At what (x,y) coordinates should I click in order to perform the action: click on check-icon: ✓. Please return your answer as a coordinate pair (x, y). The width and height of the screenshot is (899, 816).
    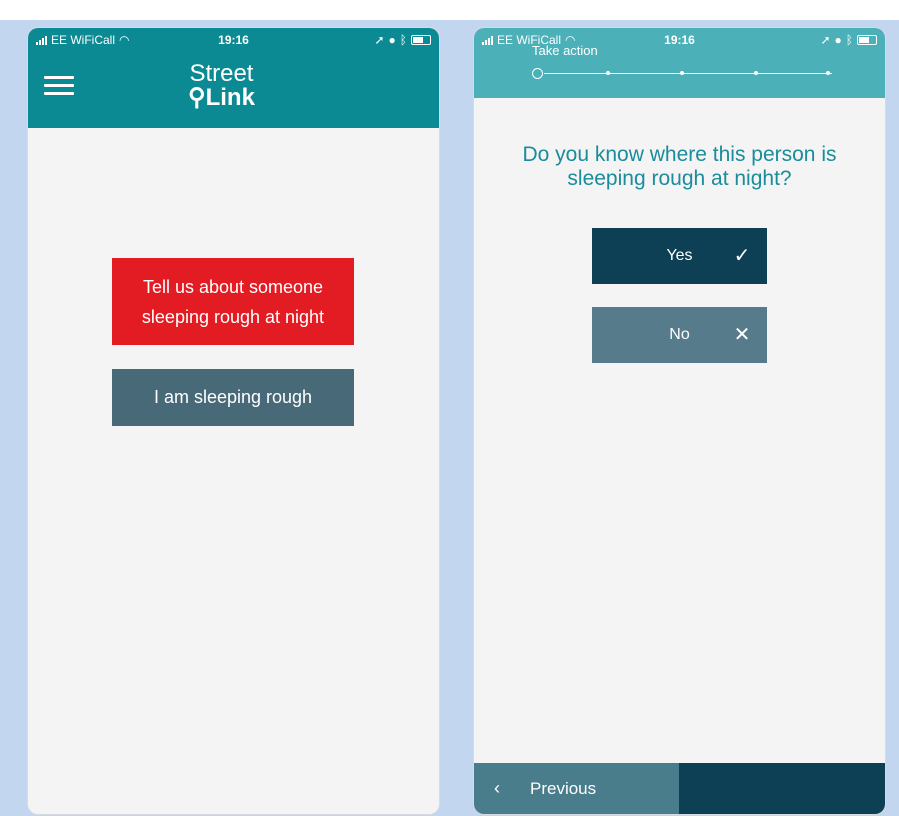
    Looking at the image, I should click on (742, 255).